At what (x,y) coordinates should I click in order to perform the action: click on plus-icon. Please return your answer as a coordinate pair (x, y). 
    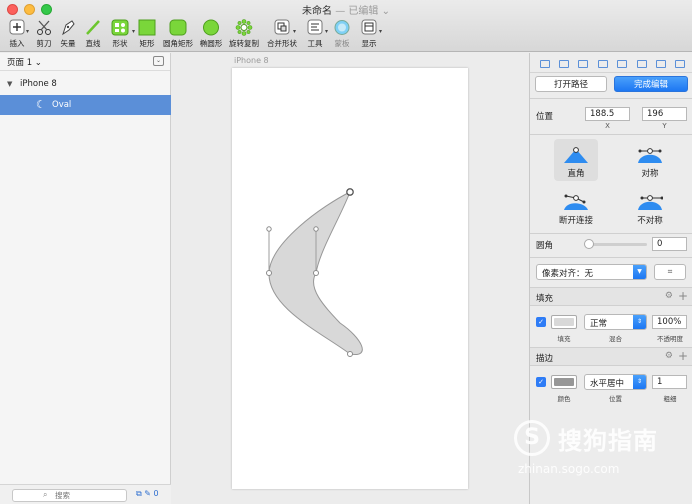
    Looking at the image, I should click on (17, 27).